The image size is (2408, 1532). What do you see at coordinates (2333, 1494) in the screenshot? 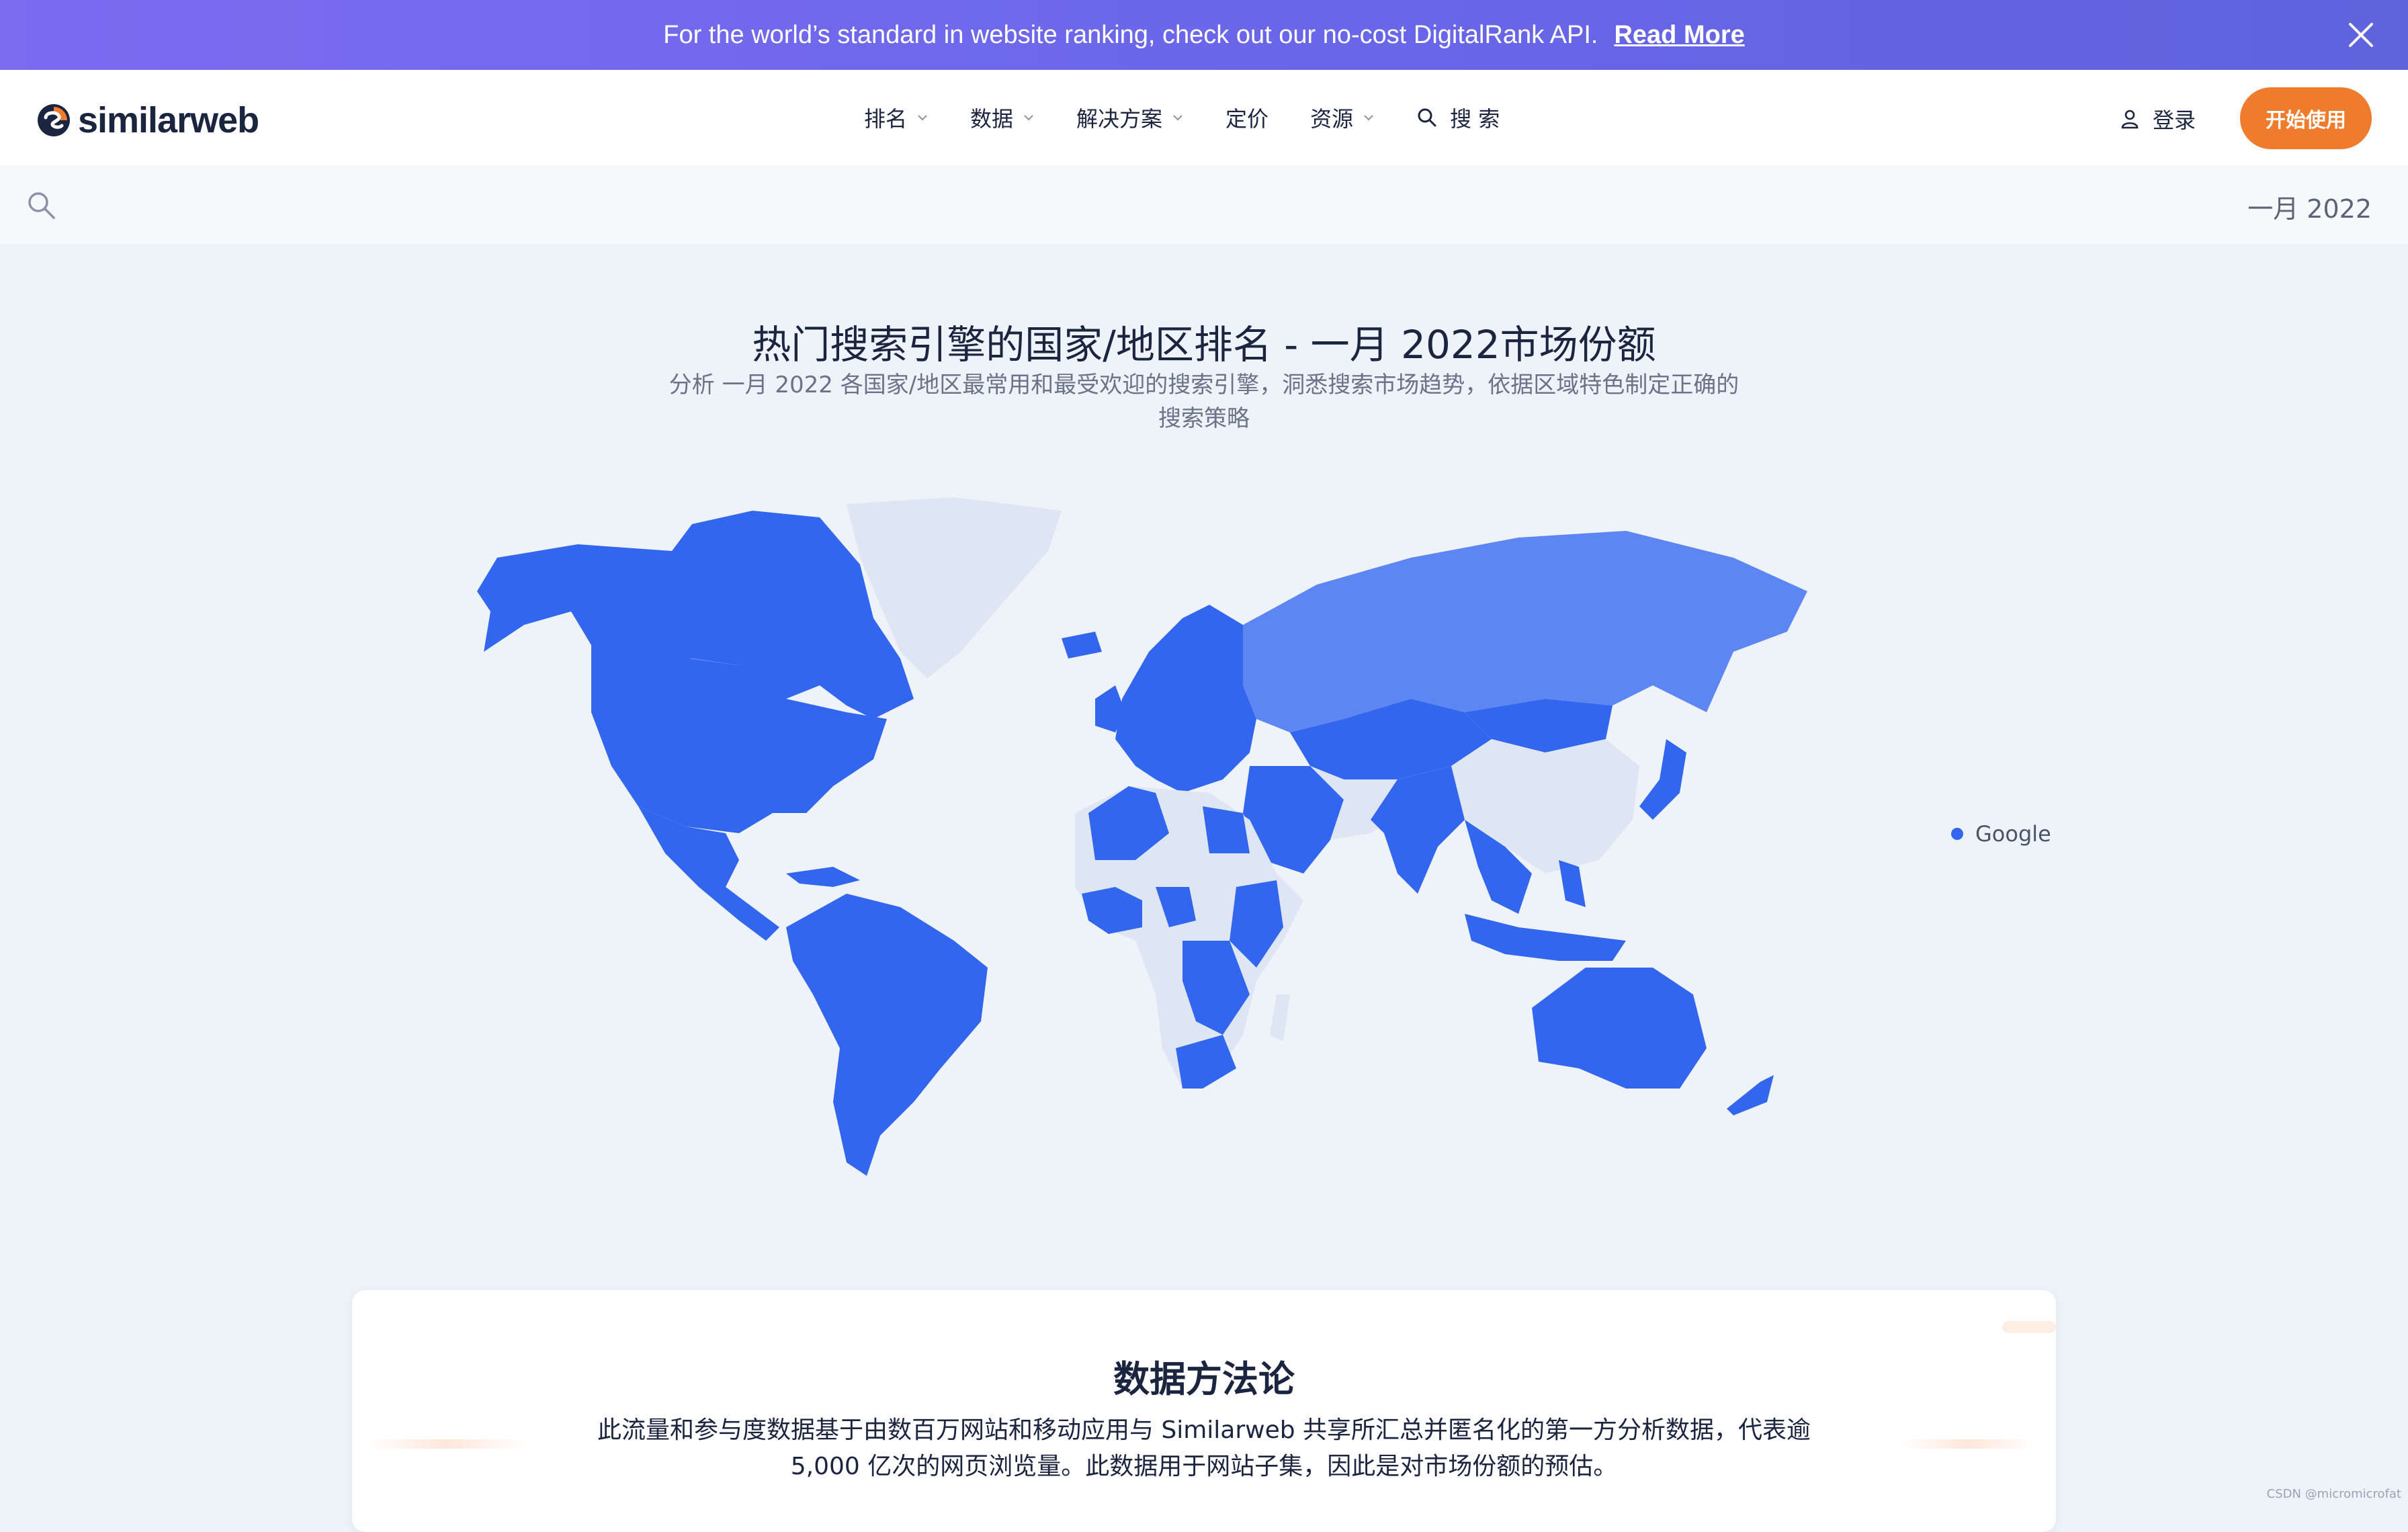
I see `watermark: CSDN @micromicrofat` at bounding box center [2333, 1494].